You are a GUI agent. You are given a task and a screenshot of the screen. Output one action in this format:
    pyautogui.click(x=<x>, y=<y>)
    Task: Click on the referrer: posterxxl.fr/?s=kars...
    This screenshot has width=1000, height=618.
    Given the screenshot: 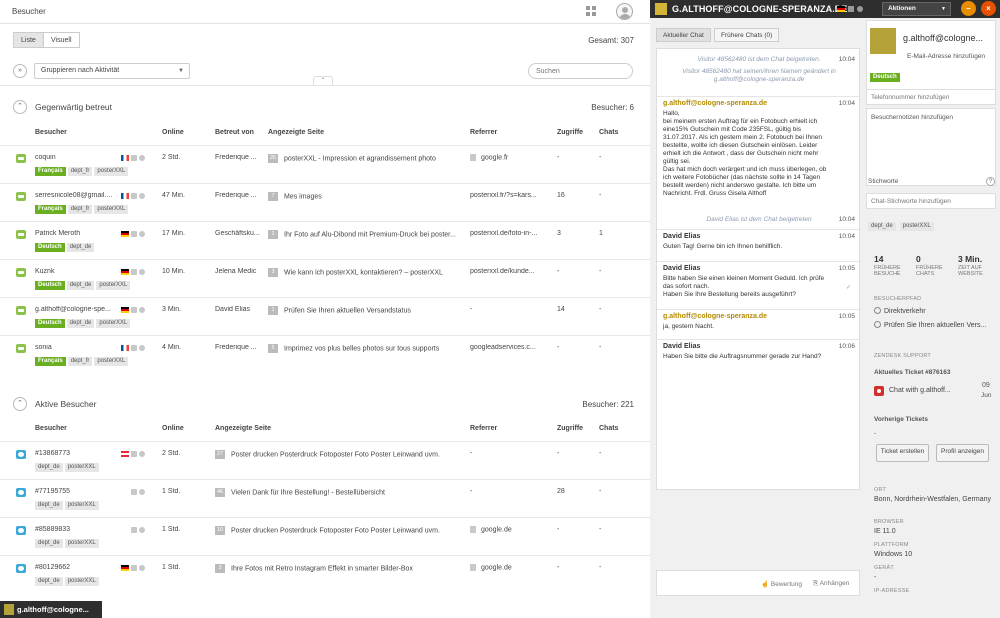 What is the action you would take?
    pyautogui.click(x=511, y=195)
    